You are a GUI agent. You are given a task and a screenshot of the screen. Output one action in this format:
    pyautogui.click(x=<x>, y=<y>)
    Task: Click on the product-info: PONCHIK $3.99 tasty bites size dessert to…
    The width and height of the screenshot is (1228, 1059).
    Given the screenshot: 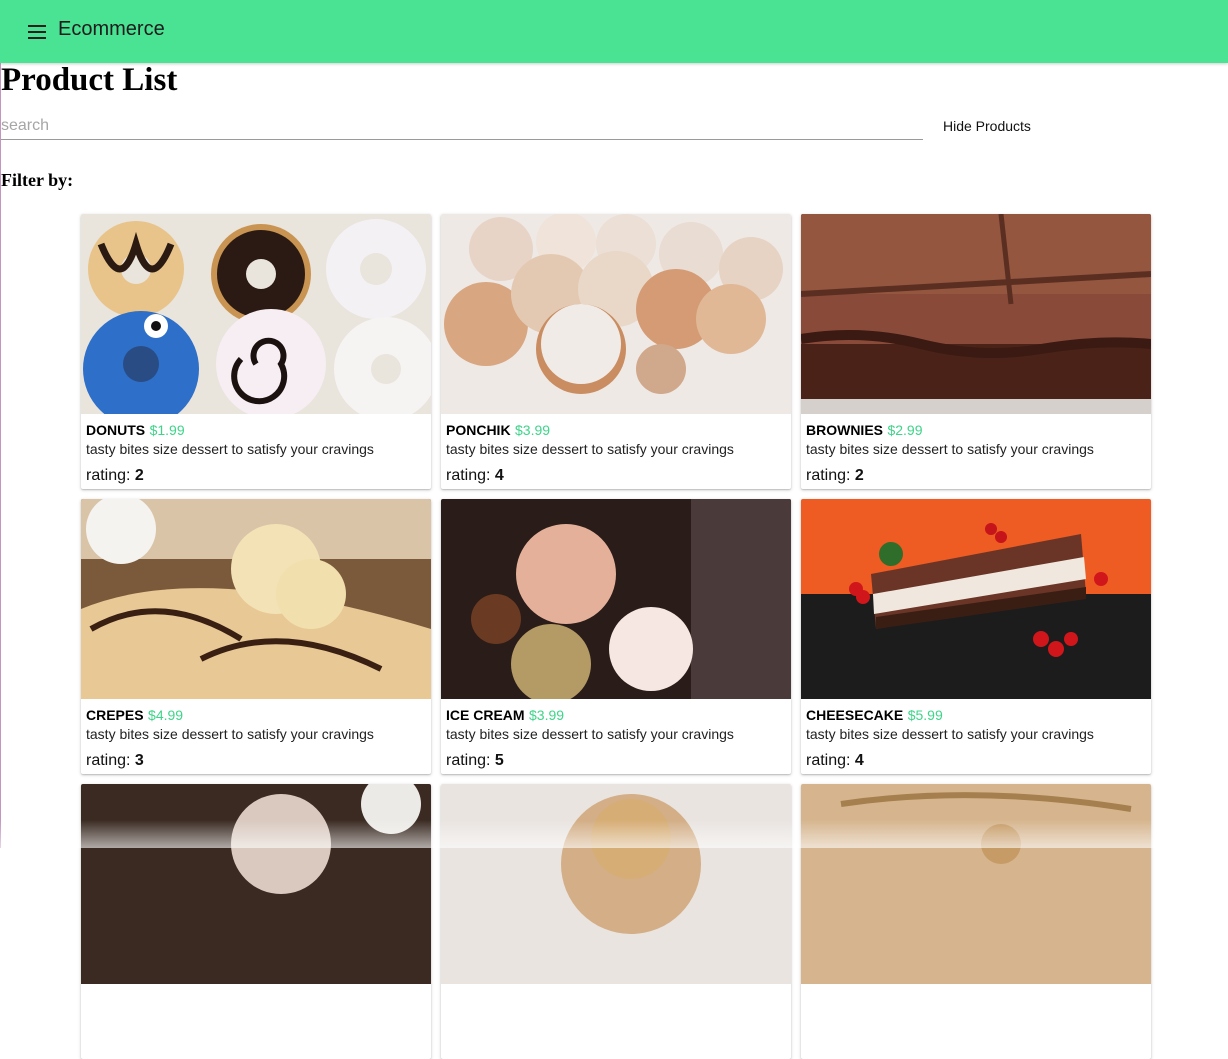 What is the action you would take?
    pyautogui.click(x=616, y=439)
    